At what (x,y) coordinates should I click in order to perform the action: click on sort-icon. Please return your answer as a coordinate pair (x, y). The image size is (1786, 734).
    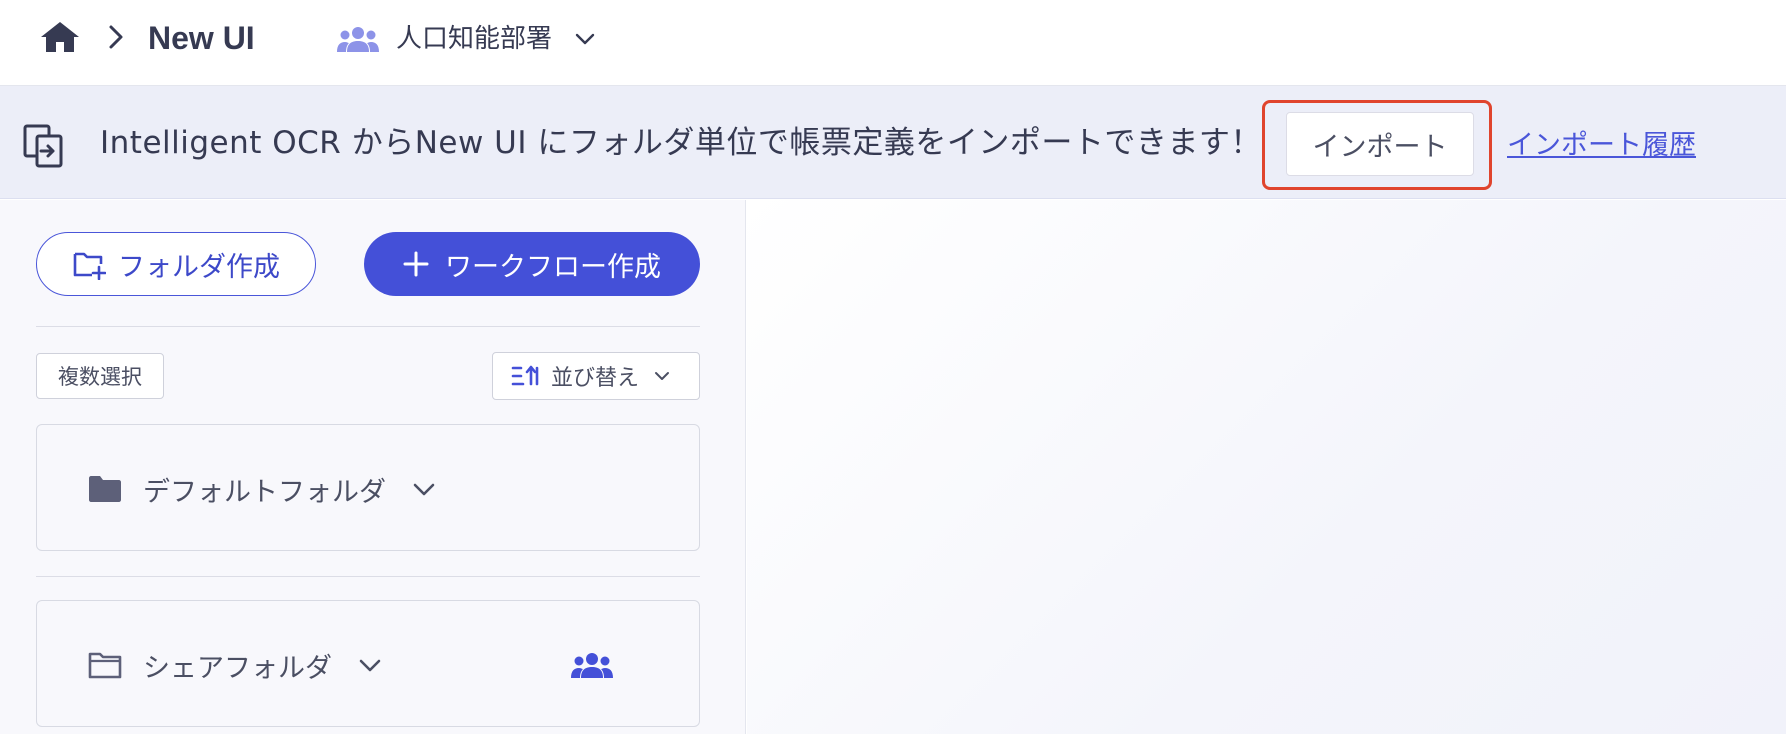
    Looking at the image, I should click on (525, 375).